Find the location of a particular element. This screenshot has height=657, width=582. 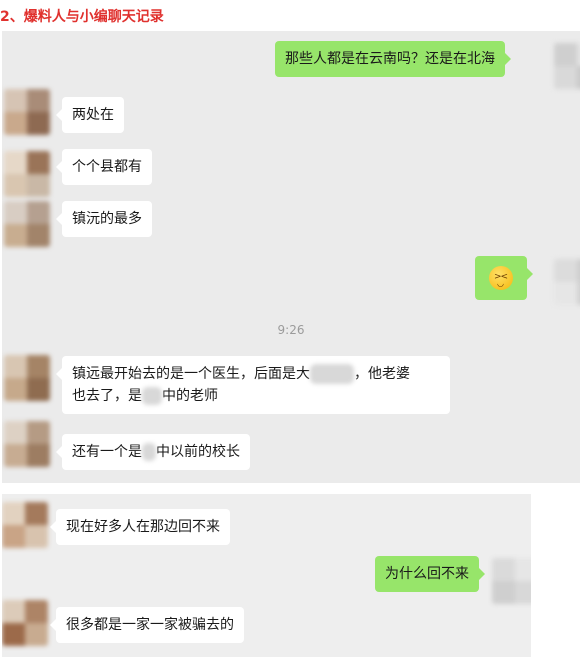

message-bubble-sent: 那些人都是在云南吗？还是在北海 is located at coordinates (393, 59).